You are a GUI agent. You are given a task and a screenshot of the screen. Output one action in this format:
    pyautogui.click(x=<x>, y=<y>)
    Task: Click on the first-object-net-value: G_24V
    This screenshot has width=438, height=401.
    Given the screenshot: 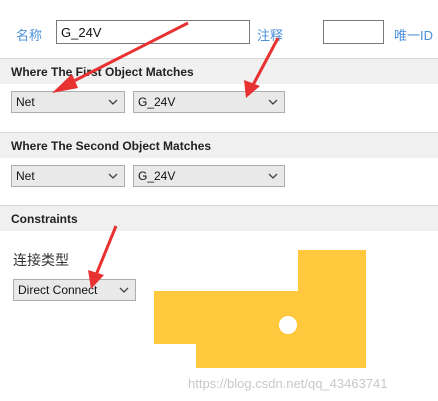 What is the action you would take?
    pyautogui.click(x=157, y=102)
    